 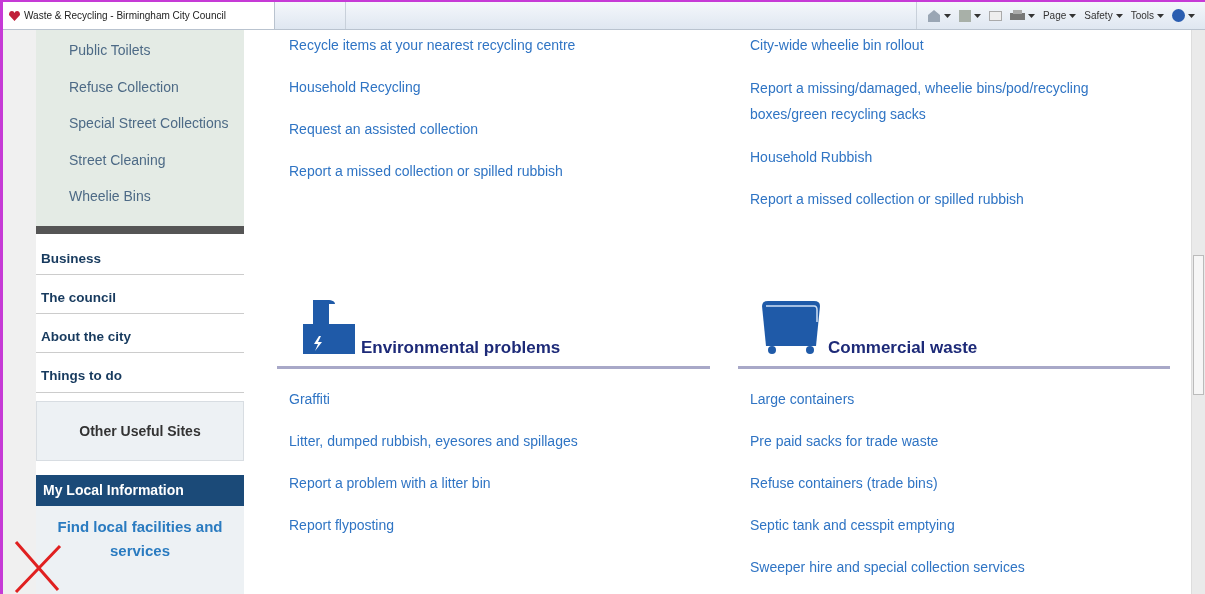 What do you see at coordinates (140, 373) in the screenshot?
I see `nav-link: Things to do` at bounding box center [140, 373].